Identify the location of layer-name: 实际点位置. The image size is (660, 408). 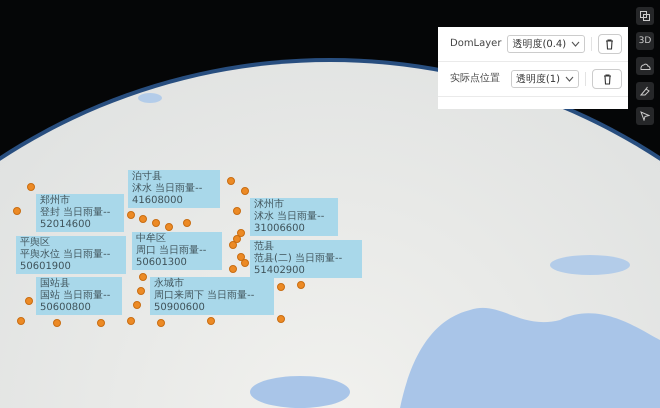
(475, 79).